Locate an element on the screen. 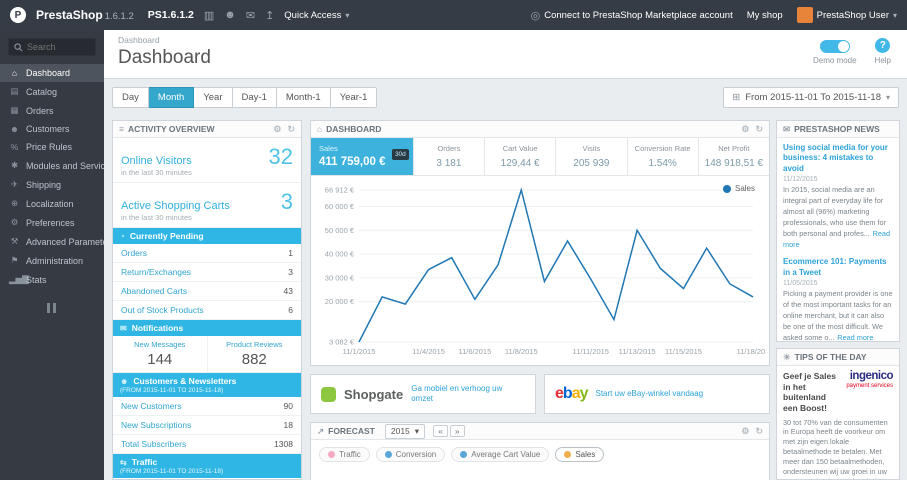 This screenshot has height=480, width=907. shopgate-promo-link: Ga mobiel en verhoog uw omzet is located at coordinates (468, 393).